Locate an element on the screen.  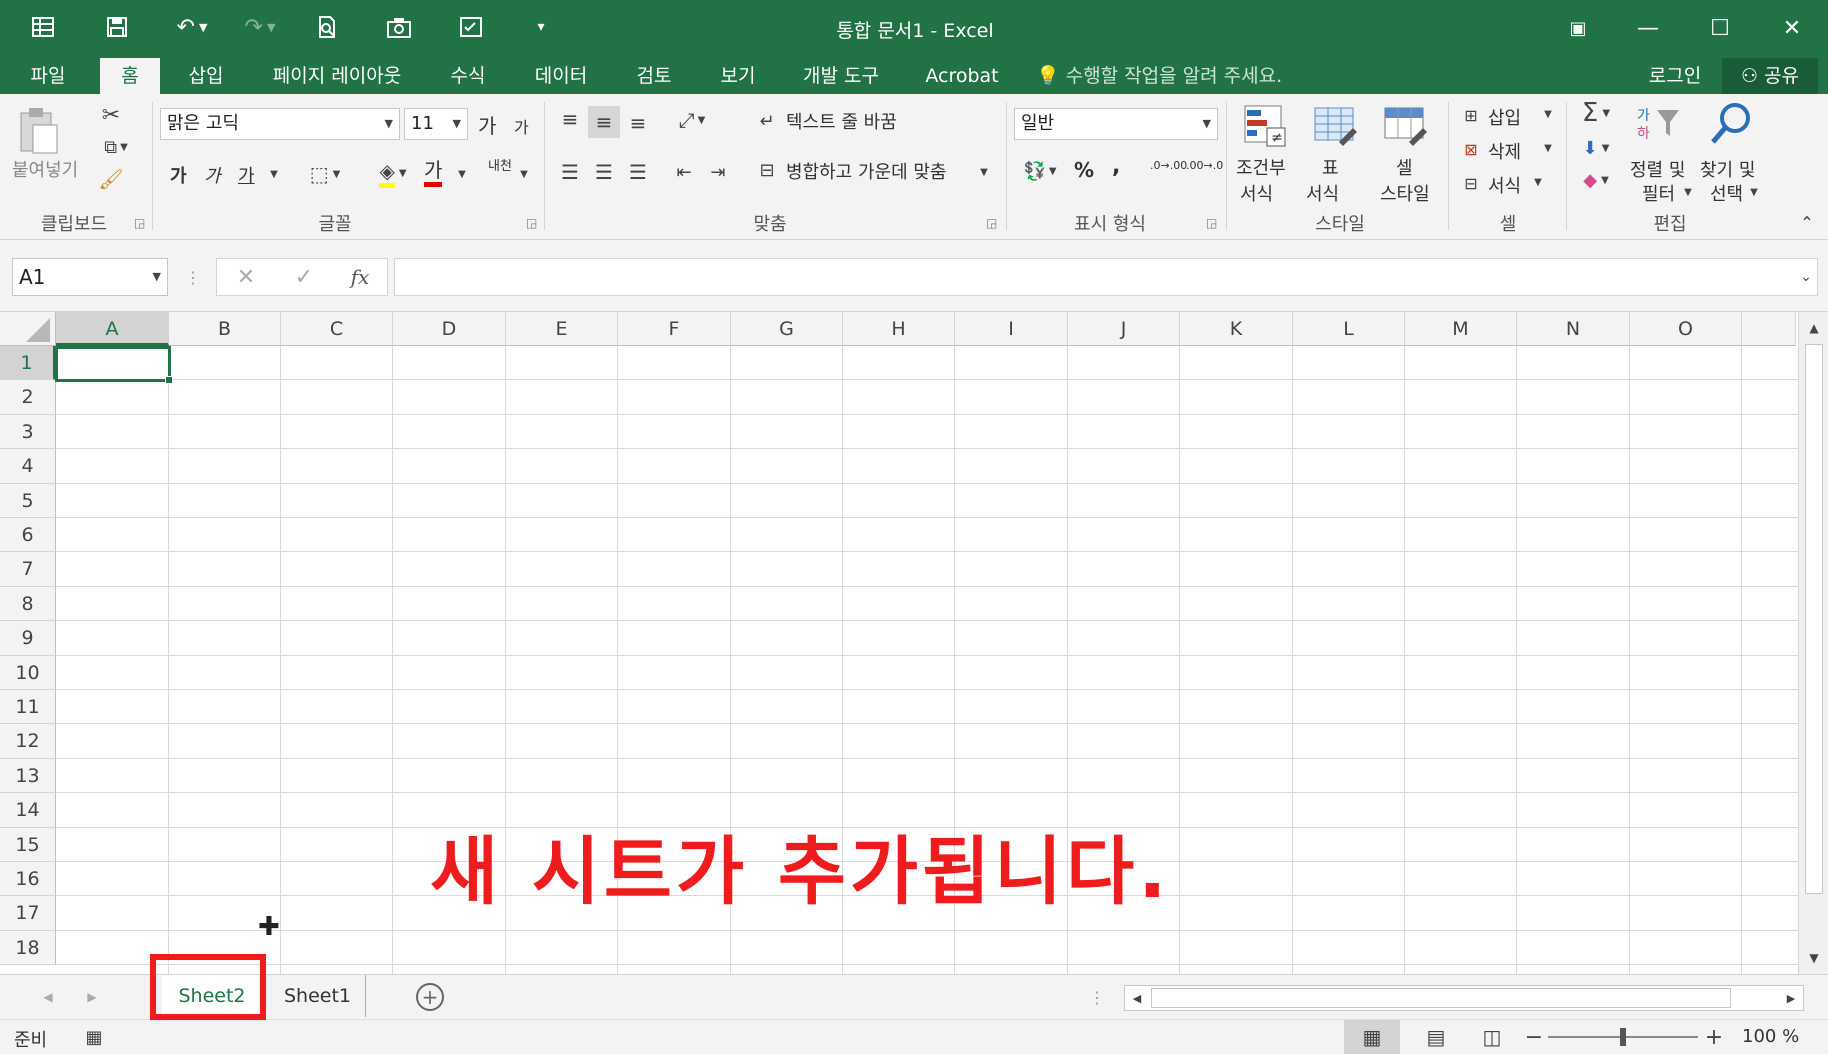
macro-record-icon: ▦ is located at coordinates (94, 1037).